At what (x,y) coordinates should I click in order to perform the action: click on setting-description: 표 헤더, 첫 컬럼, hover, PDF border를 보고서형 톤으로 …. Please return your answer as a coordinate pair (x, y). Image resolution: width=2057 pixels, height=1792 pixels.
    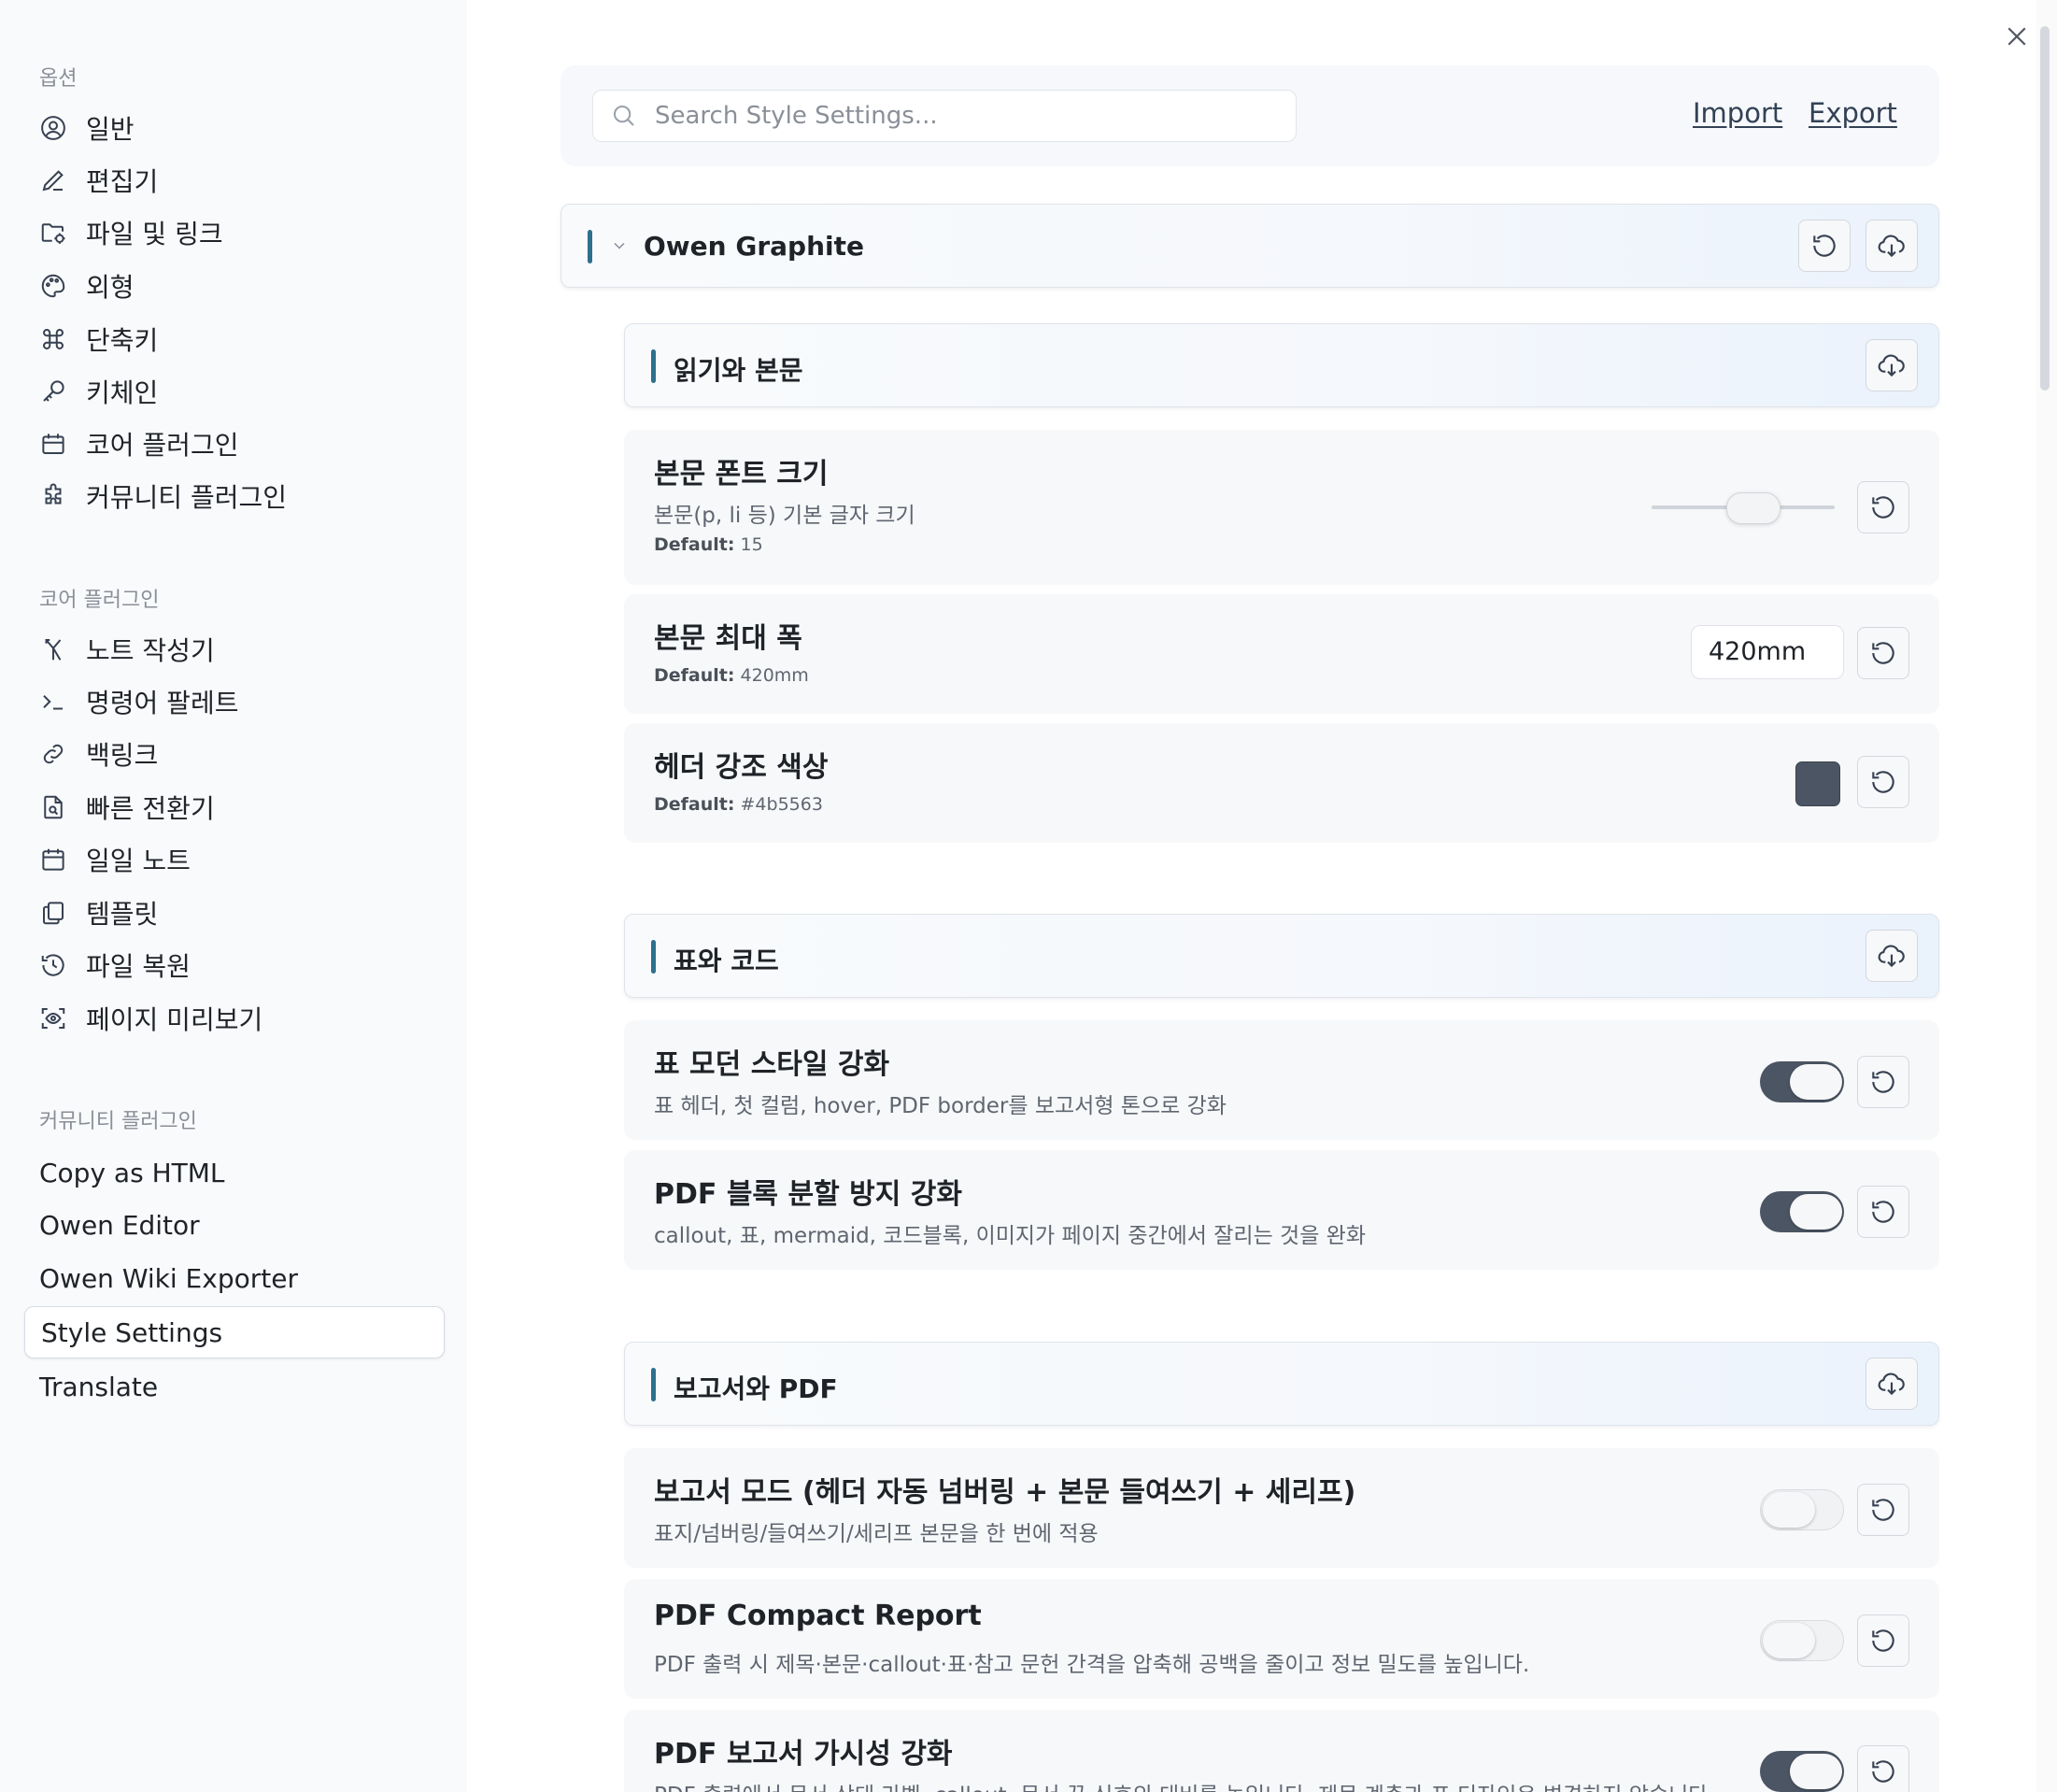
    Looking at the image, I should click on (940, 1106).